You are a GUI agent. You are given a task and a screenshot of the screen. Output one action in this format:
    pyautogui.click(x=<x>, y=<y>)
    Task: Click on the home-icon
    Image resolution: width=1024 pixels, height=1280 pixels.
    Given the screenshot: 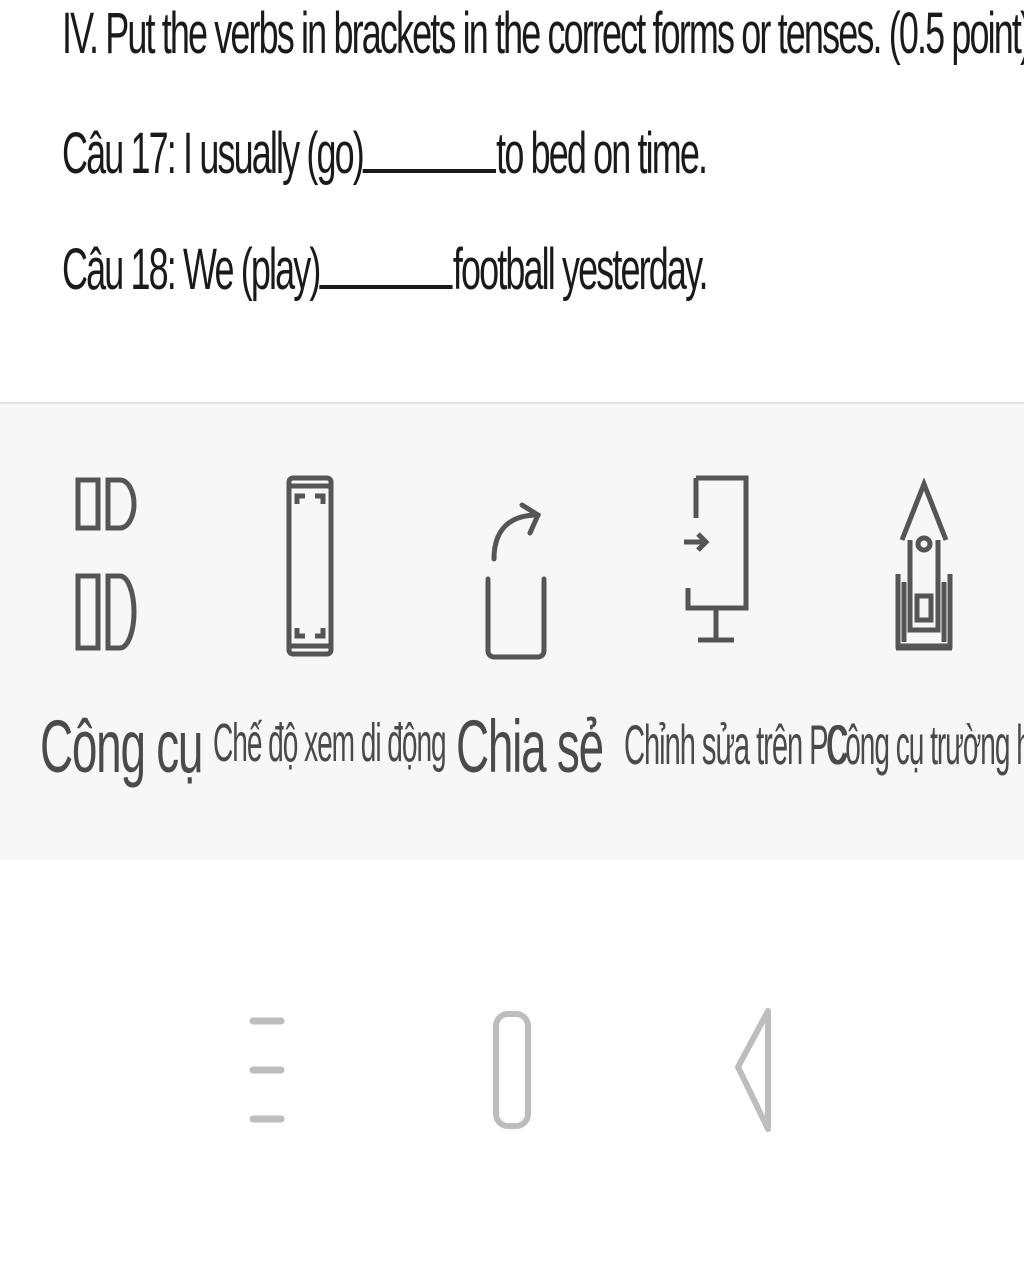 What is the action you would take?
    pyautogui.click(x=512, y=1070)
    